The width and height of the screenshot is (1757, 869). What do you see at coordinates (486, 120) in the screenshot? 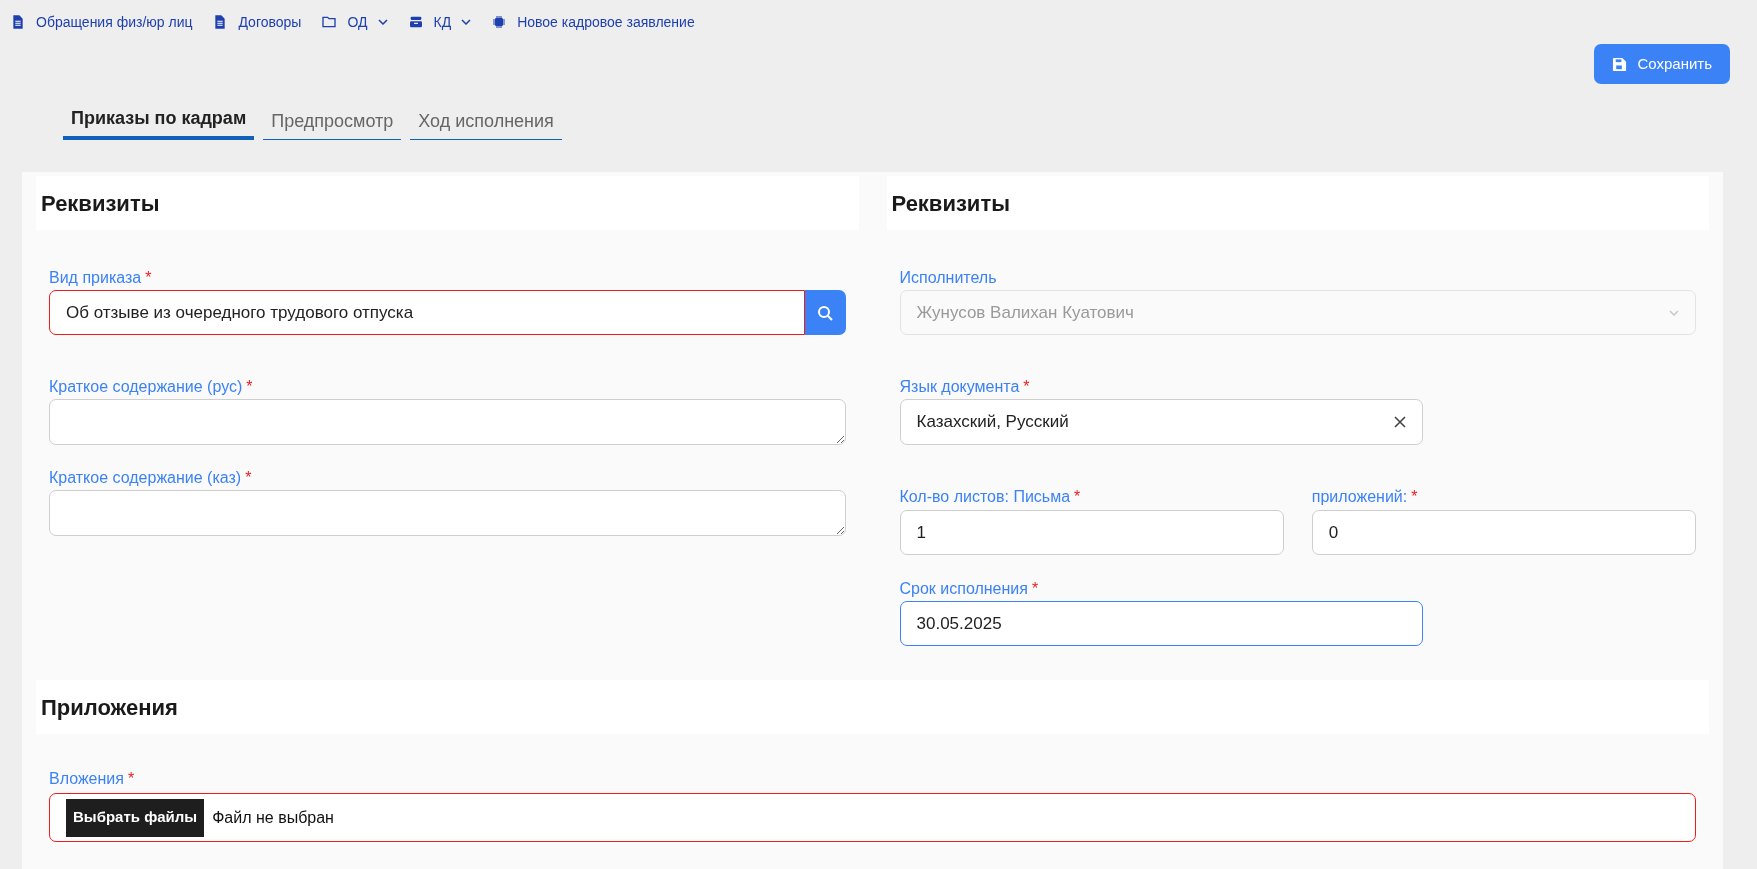
I see `tab: Ход исполнения` at bounding box center [486, 120].